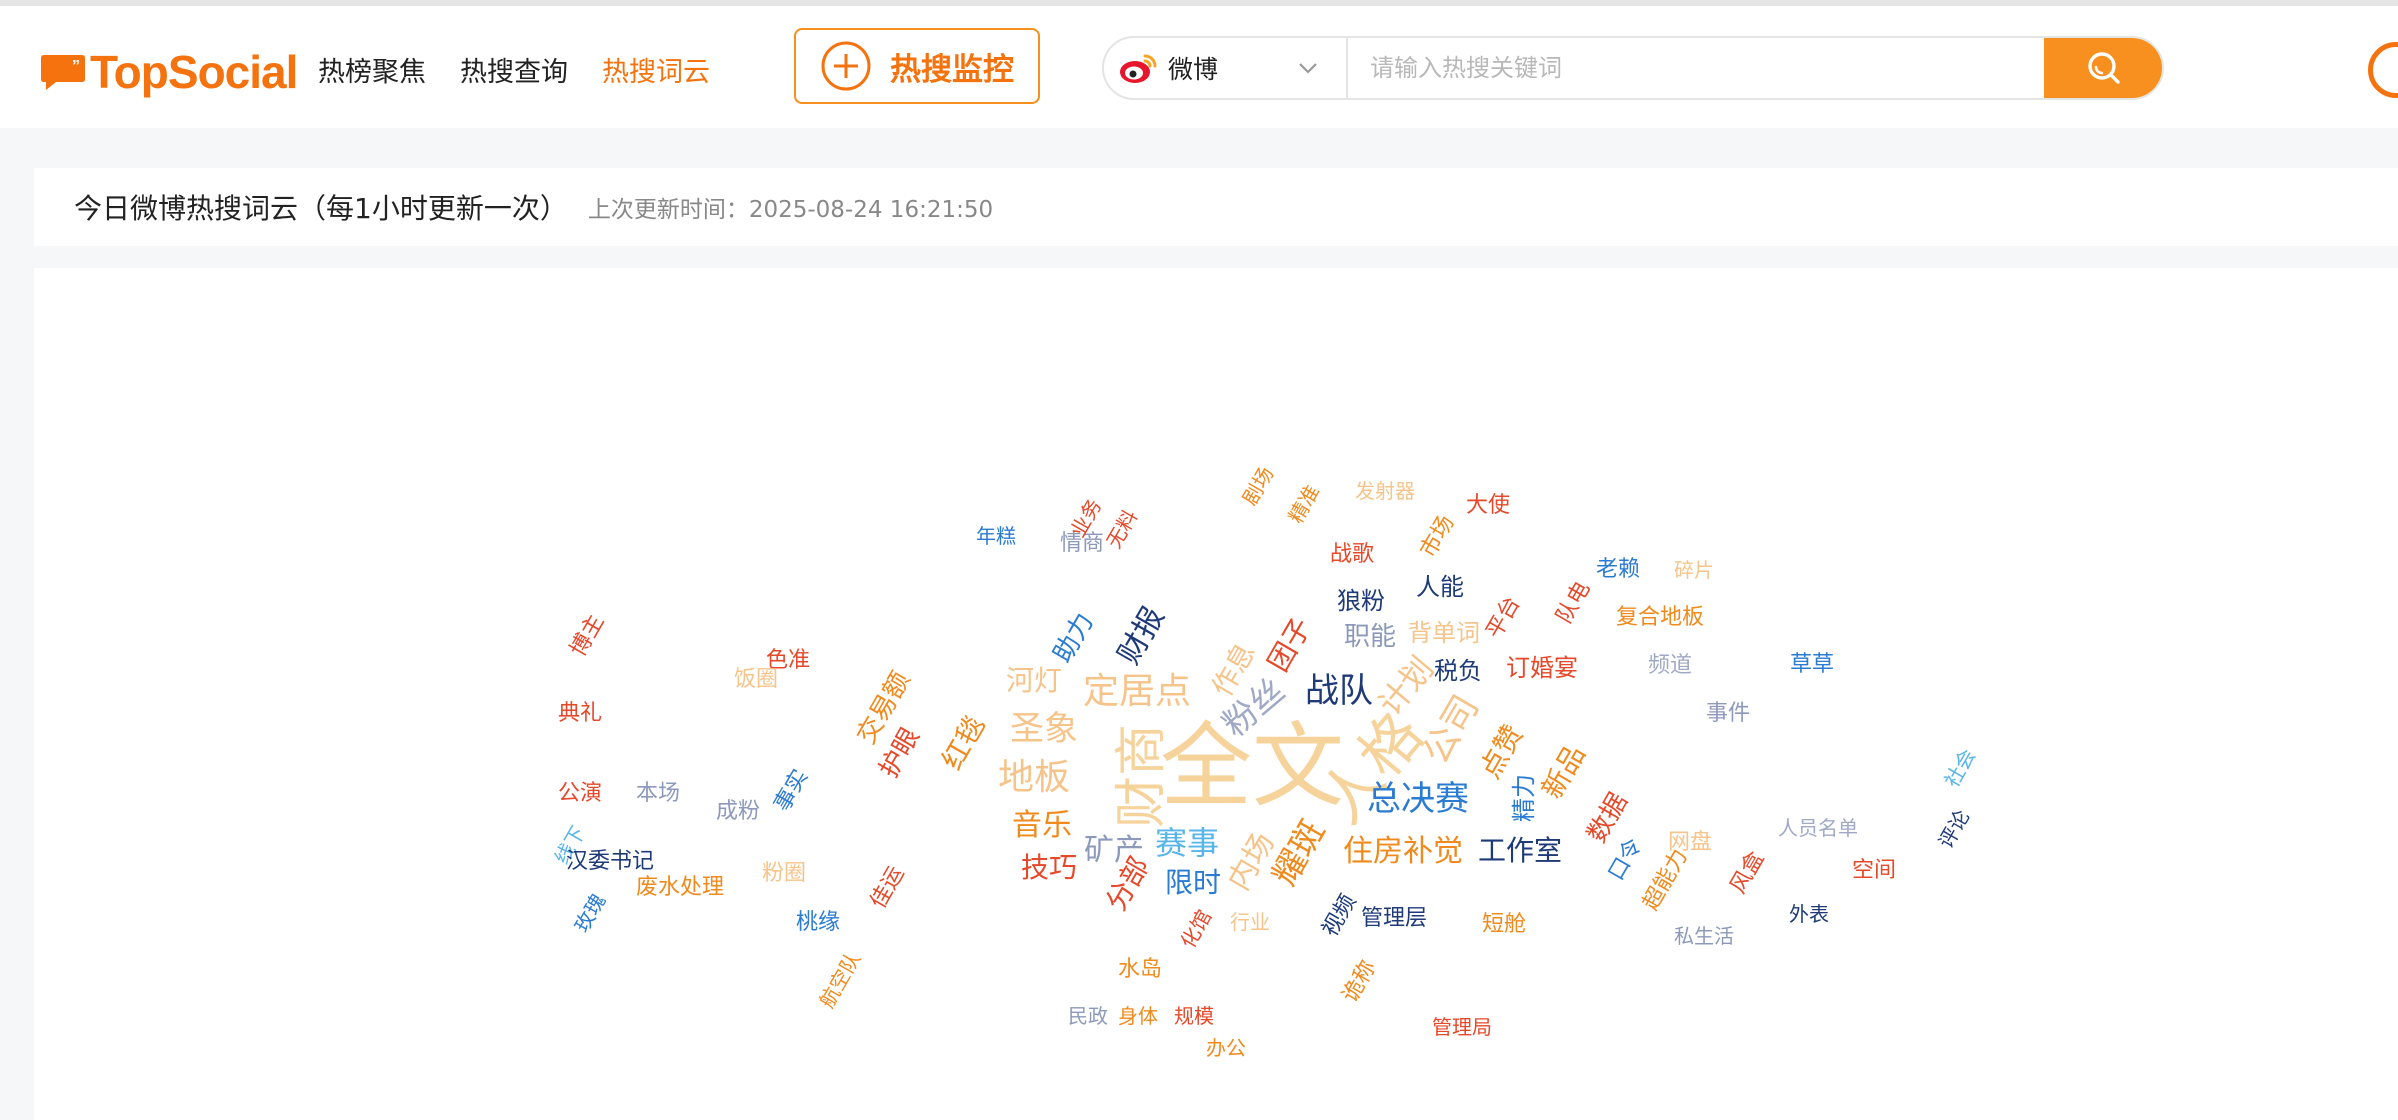  Describe the element at coordinates (1141, 635) in the screenshot. I see `cloud-word: 财报` at that location.